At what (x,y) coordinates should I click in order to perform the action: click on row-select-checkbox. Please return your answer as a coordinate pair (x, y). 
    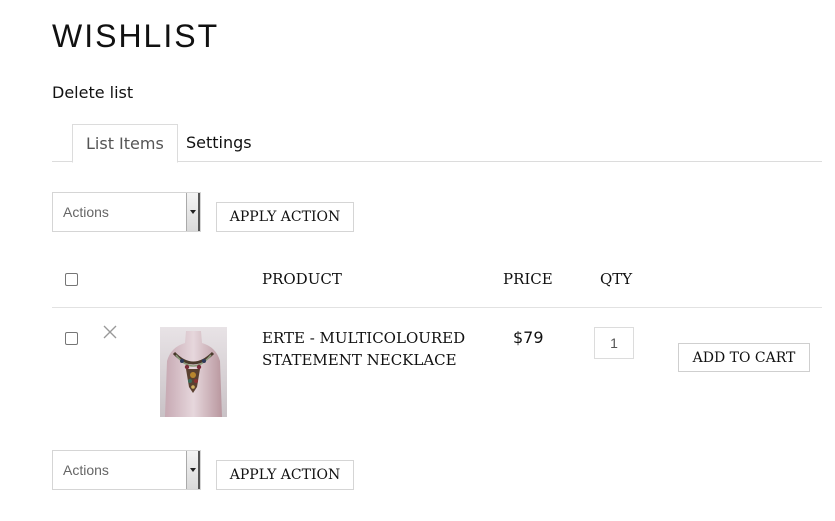
    Looking at the image, I should click on (71, 338).